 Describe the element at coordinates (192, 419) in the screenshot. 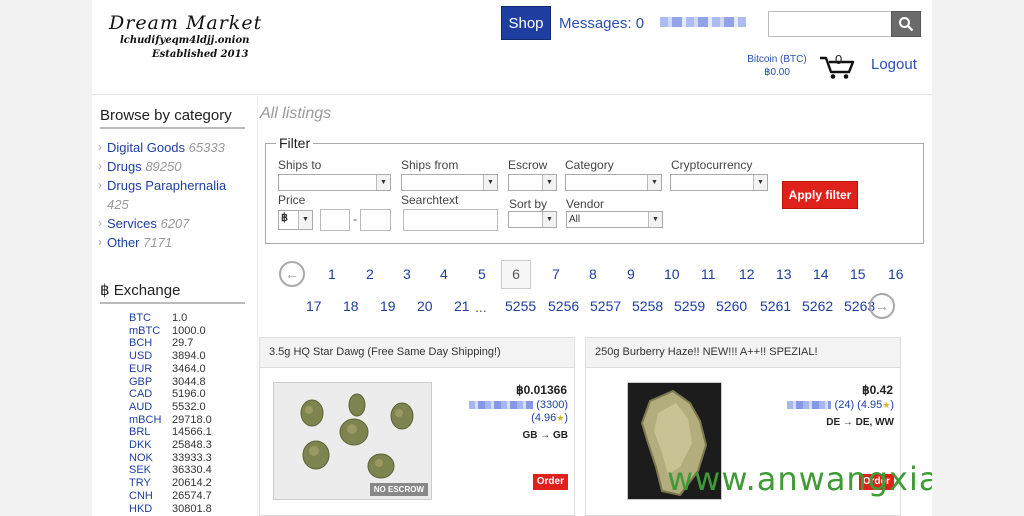

I see `currency-rate: 29718.0` at that location.